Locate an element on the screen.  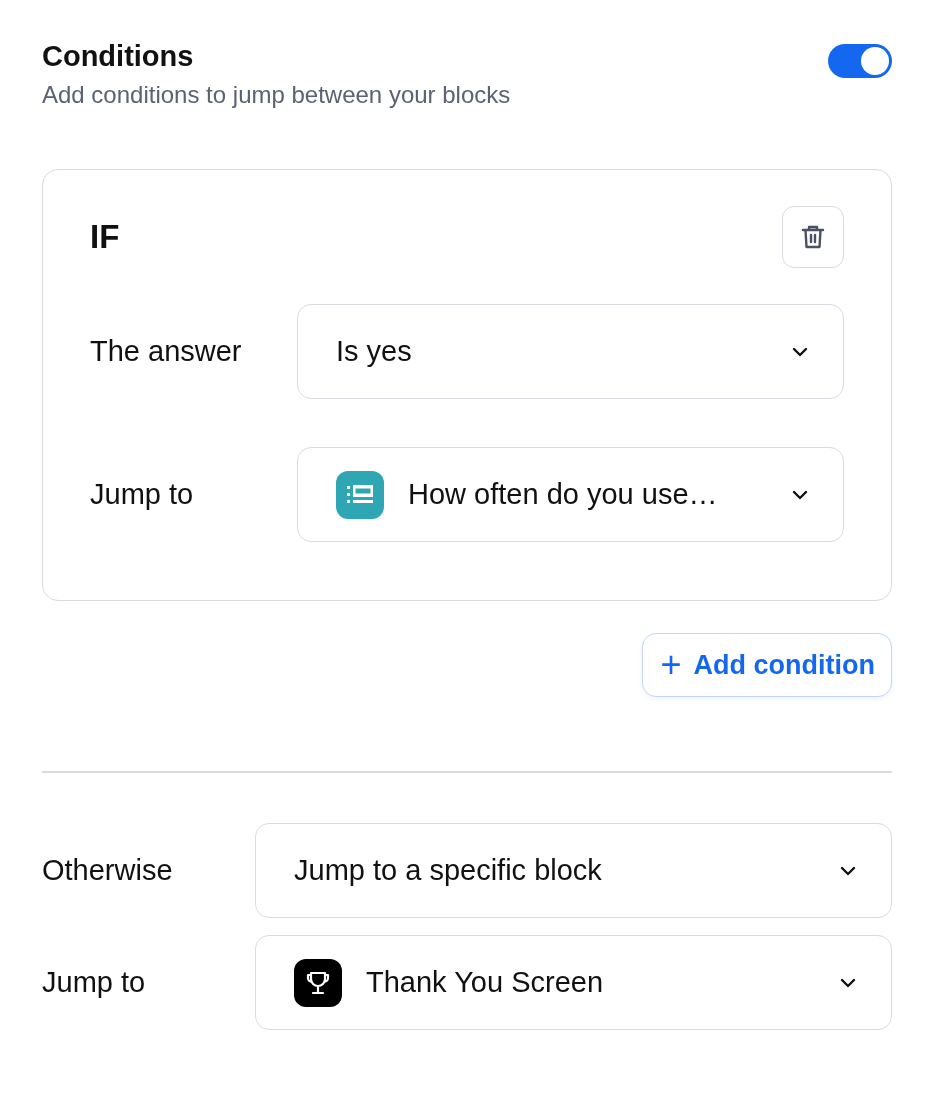
delete-button is located at coordinates (813, 237).